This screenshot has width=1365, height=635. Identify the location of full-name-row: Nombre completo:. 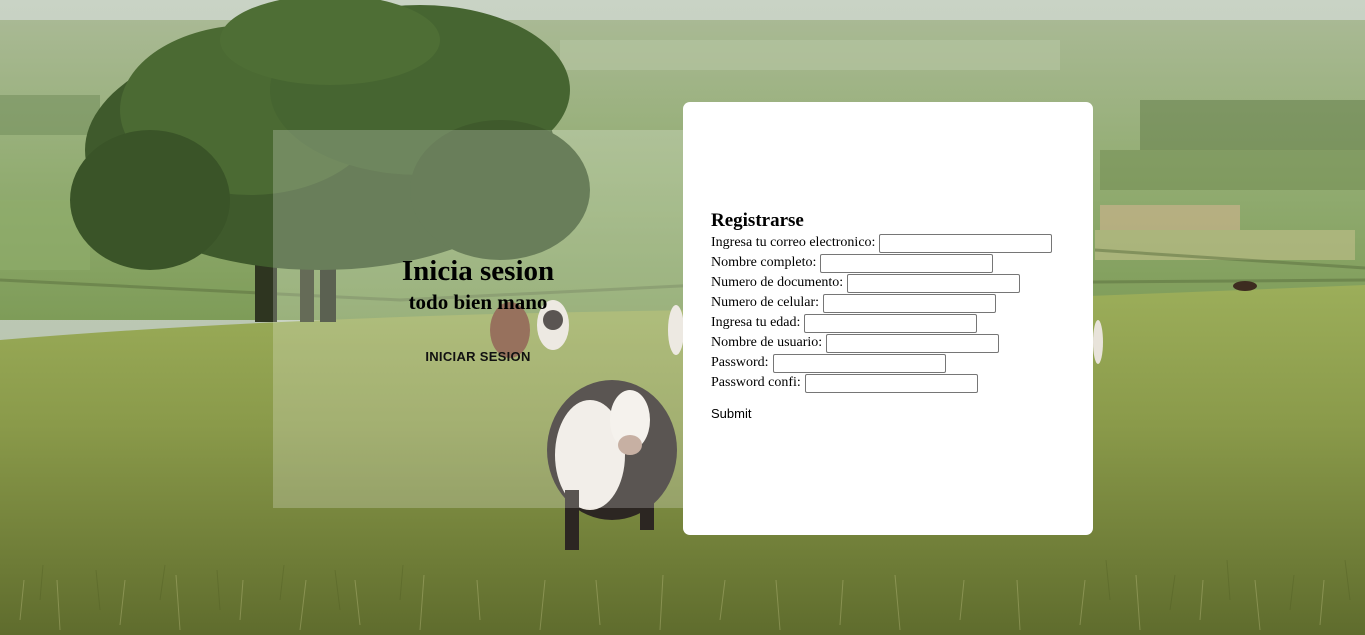
(896, 263).